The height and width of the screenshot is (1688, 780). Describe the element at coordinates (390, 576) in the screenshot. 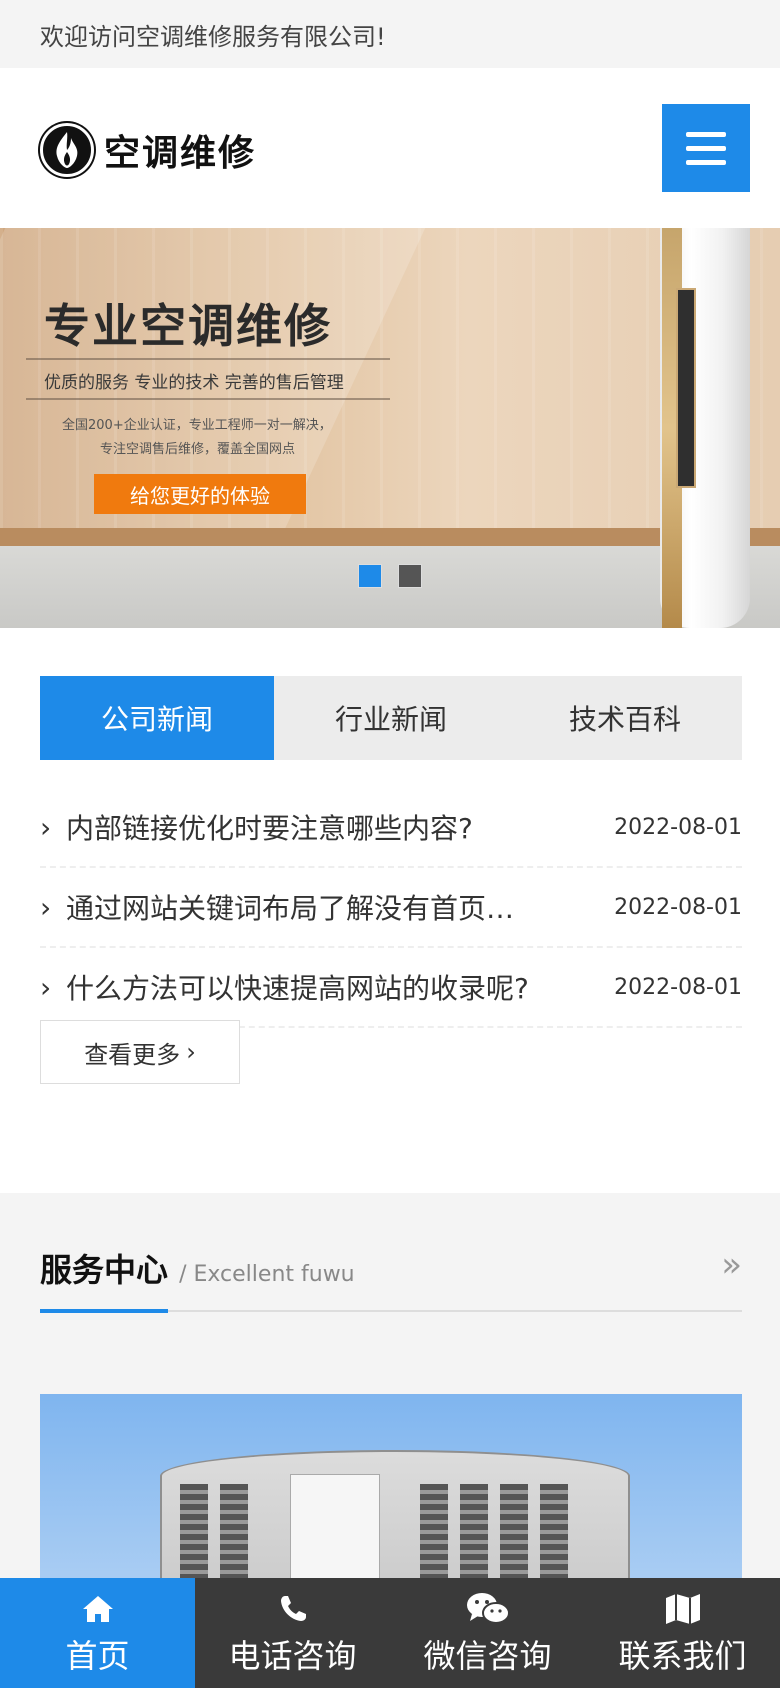

I see `banner-pagination` at that location.